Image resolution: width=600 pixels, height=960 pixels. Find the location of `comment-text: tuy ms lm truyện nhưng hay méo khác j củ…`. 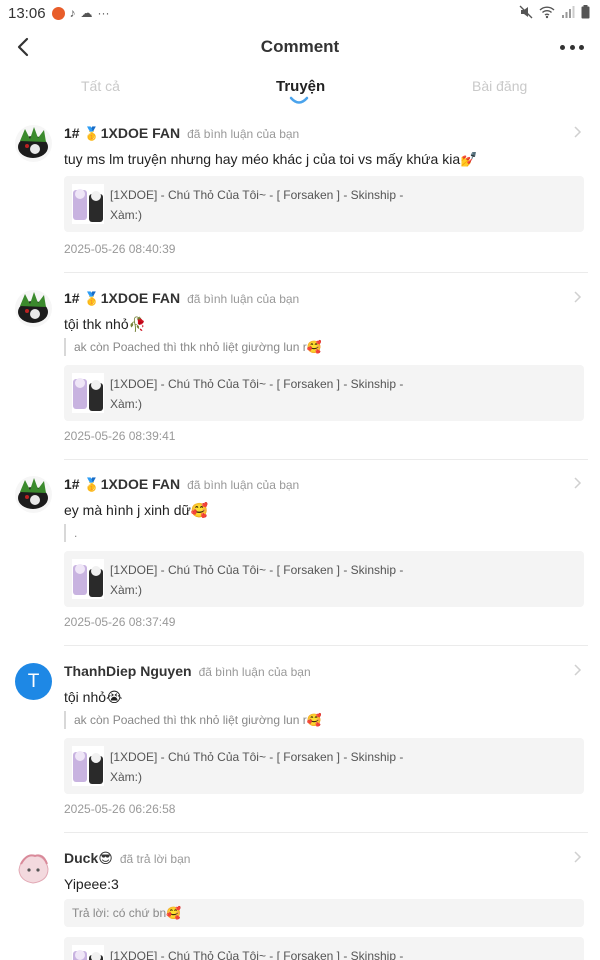

comment-text: tuy ms lm truyện nhưng hay méo khác j củ… is located at coordinates (271, 159).